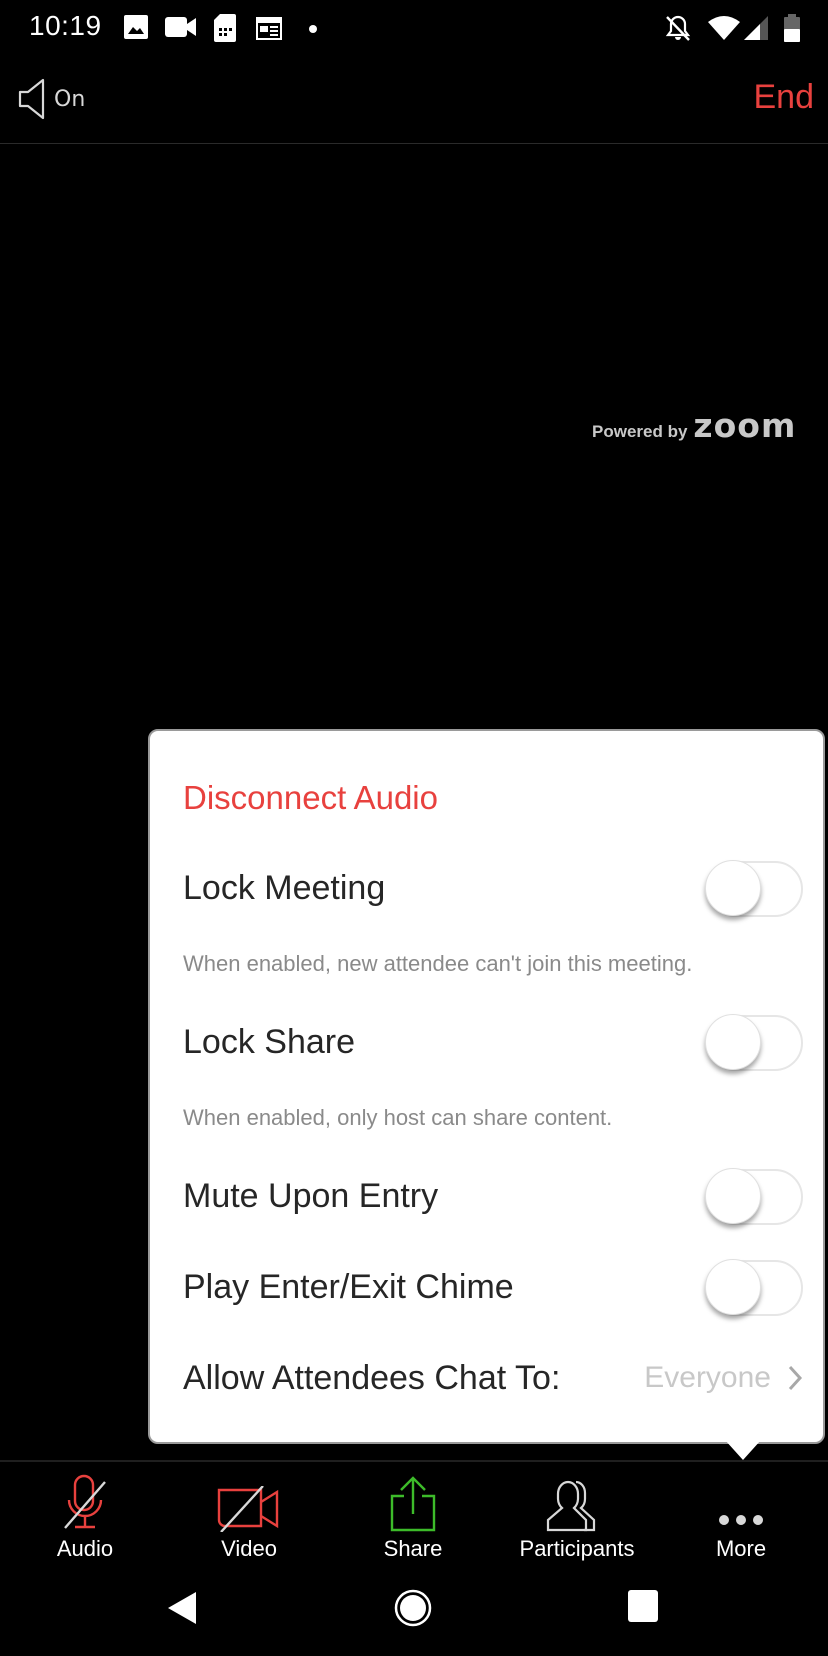 This screenshot has width=828, height=1656. What do you see at coordinates (269, 1041) in the screenshot?
I see `lock-share-label: Lock Share` at bounding box center [269, 1041].